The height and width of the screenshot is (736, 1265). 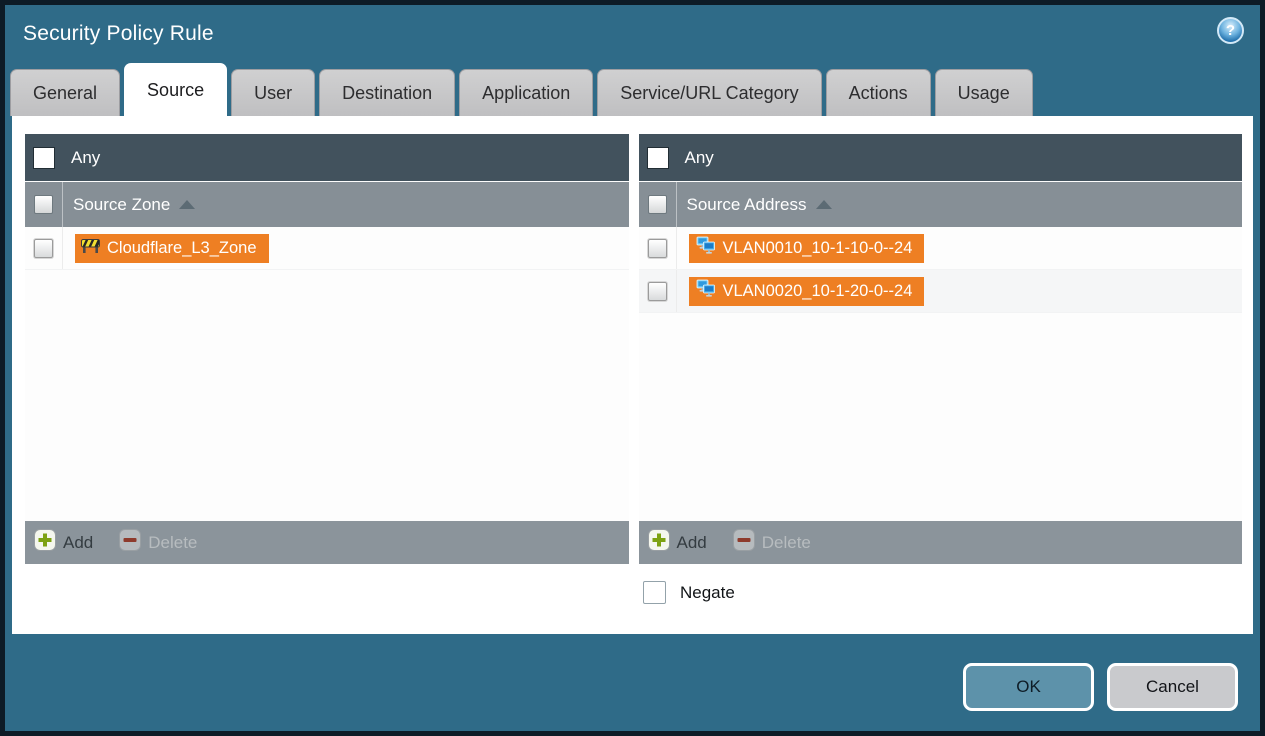 I want to click on source-zone-any-label: Any, so click(x=86, y=157).